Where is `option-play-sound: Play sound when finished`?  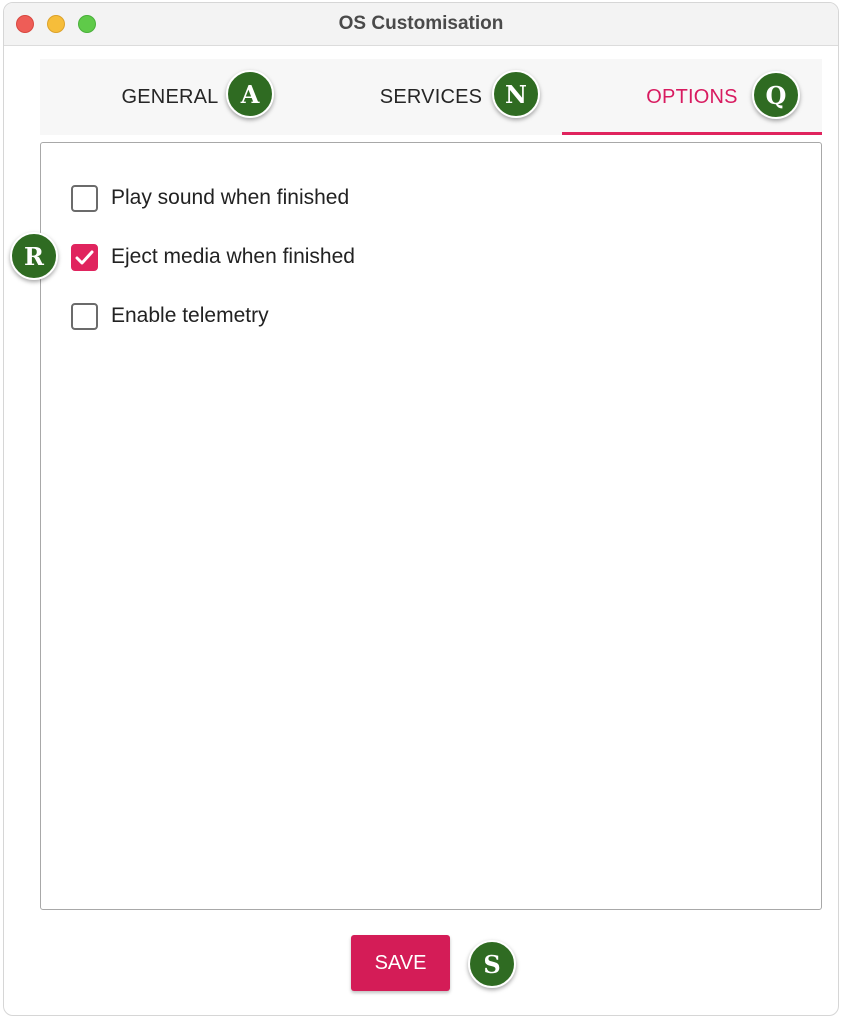
option-play-sound: Play sound when finished is located at coordinates (210, 198).